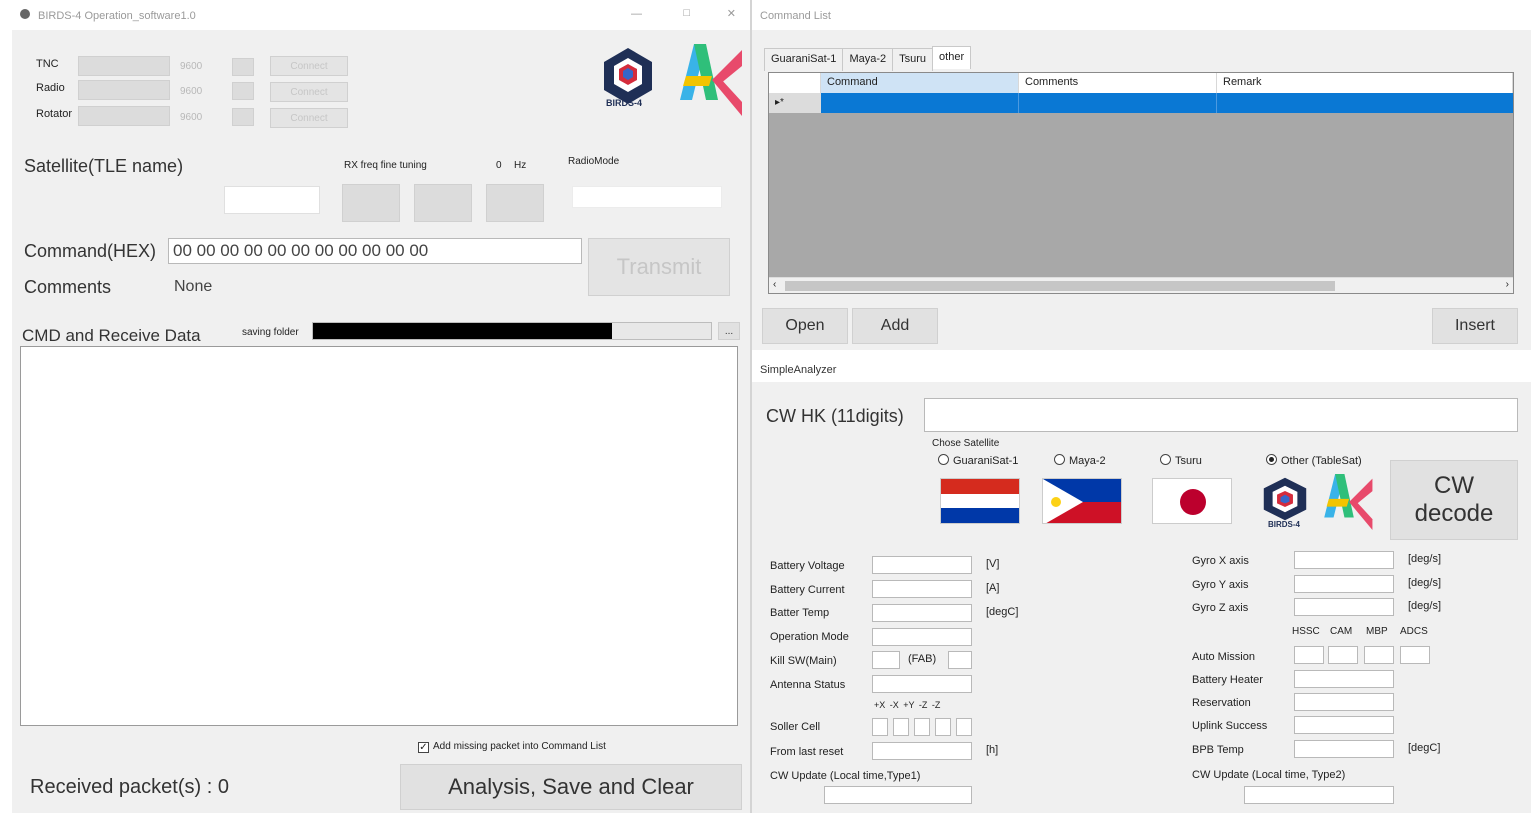 The width and height of the screenshot is (1531, 813). What do you see at coordinates (1306, 631) in the screenshot?
I see `mission-header-hssc: HSSC` at bounding box center [1306, 631].